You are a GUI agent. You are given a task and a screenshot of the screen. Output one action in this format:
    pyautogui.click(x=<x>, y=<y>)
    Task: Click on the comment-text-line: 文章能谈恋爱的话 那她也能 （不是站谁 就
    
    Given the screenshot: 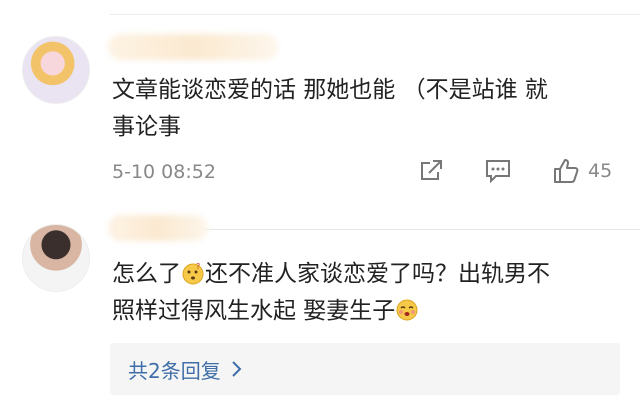 What is the action you would take?
    pyautogui.click(x=330, y=90)
    